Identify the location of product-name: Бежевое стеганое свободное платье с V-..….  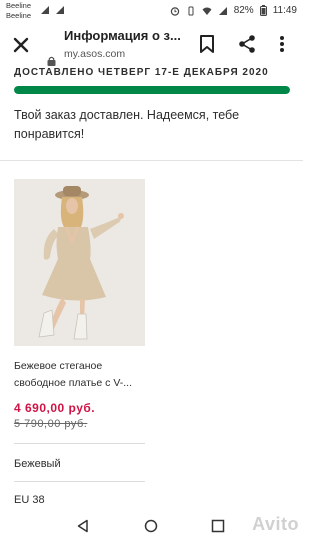
(84, 375).